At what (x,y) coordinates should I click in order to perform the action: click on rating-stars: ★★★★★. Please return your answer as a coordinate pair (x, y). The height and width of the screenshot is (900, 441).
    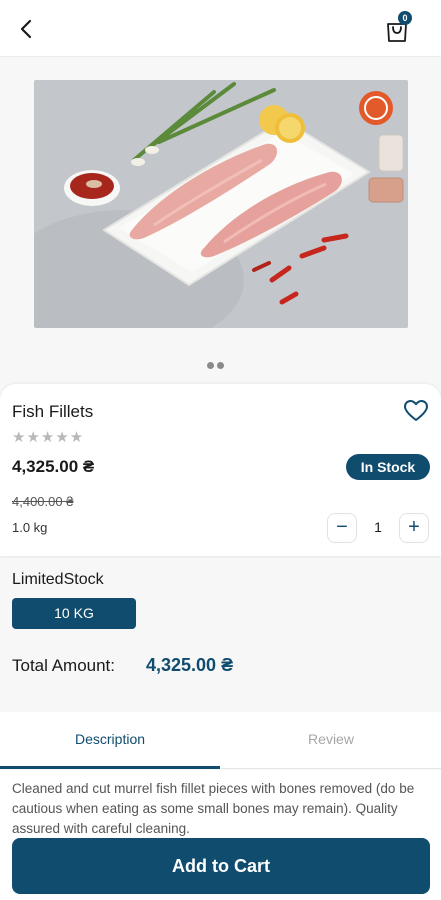
    Looking at the image, I should click on (48, 437).